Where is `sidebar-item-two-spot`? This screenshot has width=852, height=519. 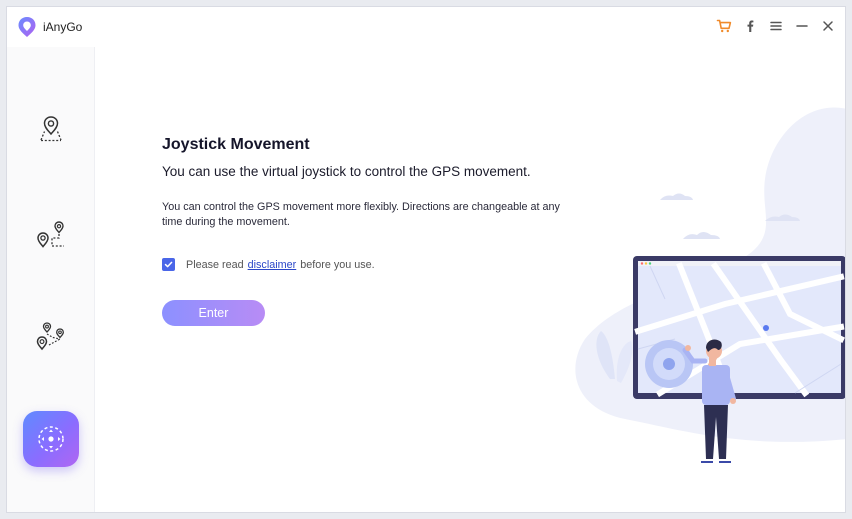
sidebar-item-two-spot is located at coordinates (51, 235).